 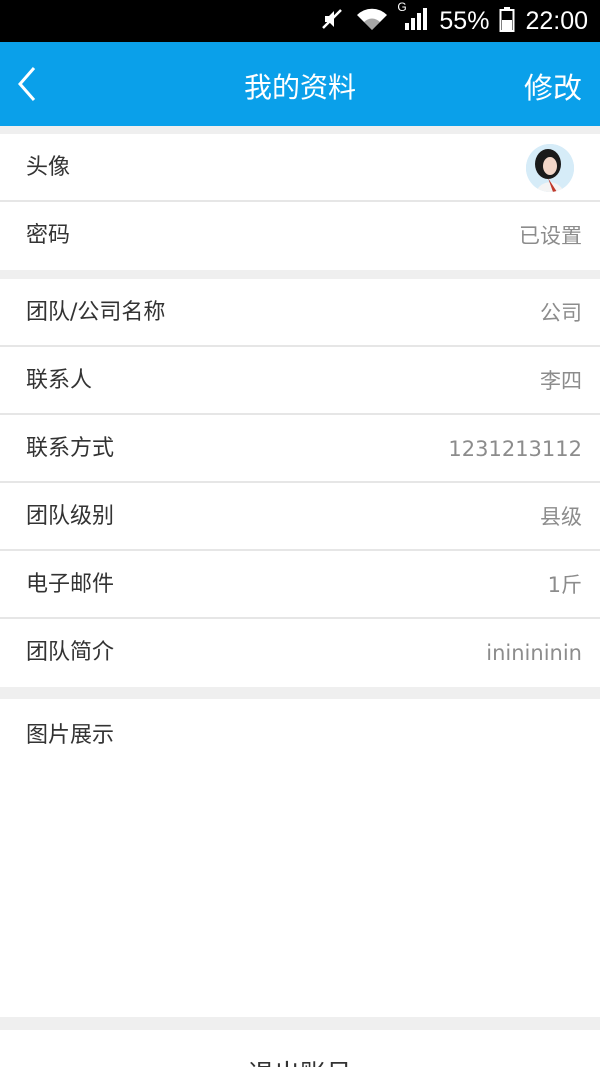 I want to click on team-intro-value: ininininin, so click(x=534, y=653).